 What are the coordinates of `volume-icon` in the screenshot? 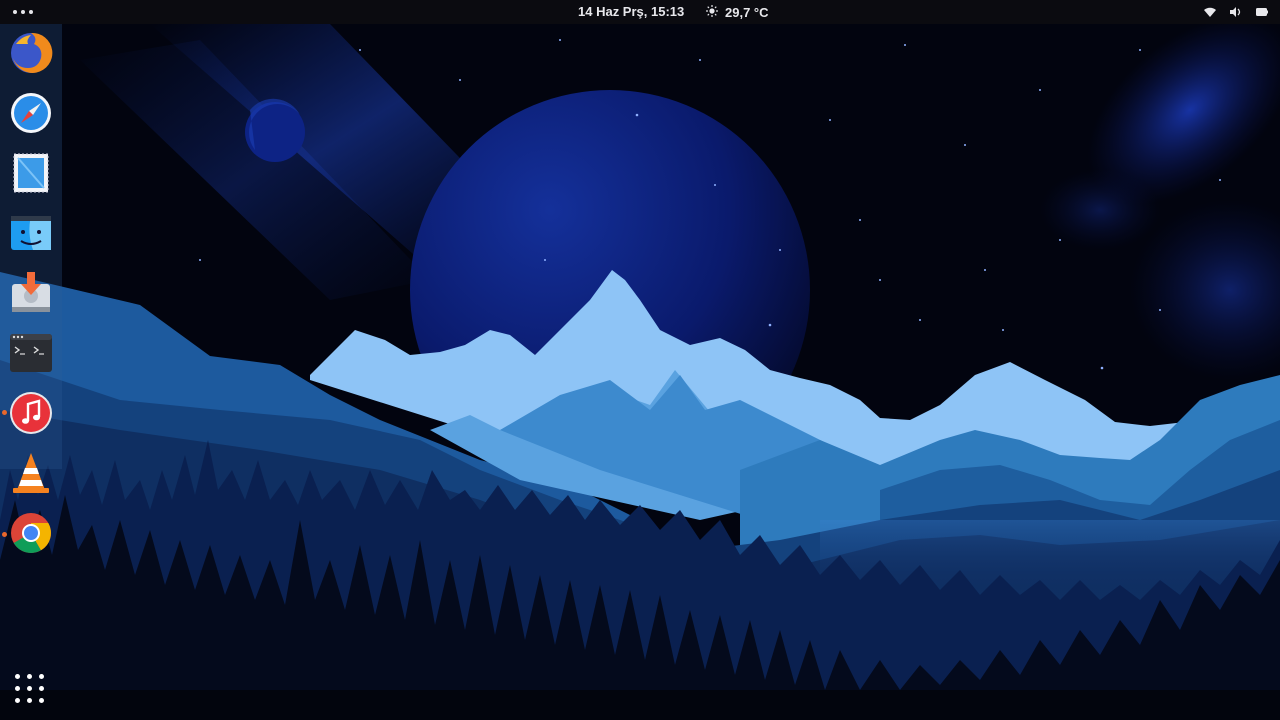 It's located at (1236, 12).